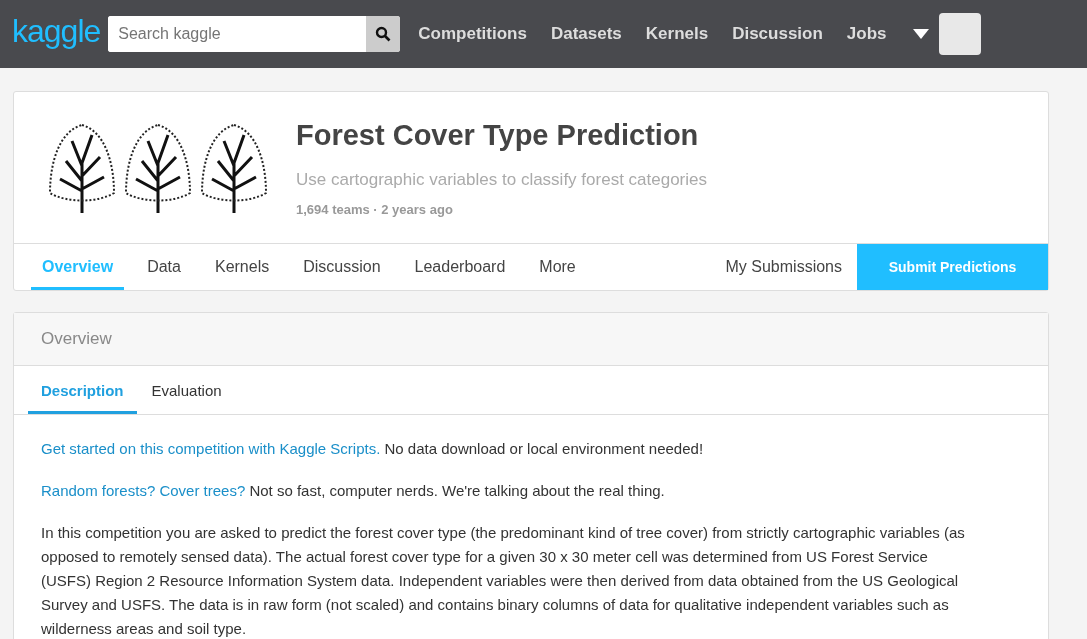 The height and width of the screenshot is (639, 1087). What do you see at coordinates (959, 34) in the screenshot?
I see `avatar-placeholder` at bounding box center [959, 34].